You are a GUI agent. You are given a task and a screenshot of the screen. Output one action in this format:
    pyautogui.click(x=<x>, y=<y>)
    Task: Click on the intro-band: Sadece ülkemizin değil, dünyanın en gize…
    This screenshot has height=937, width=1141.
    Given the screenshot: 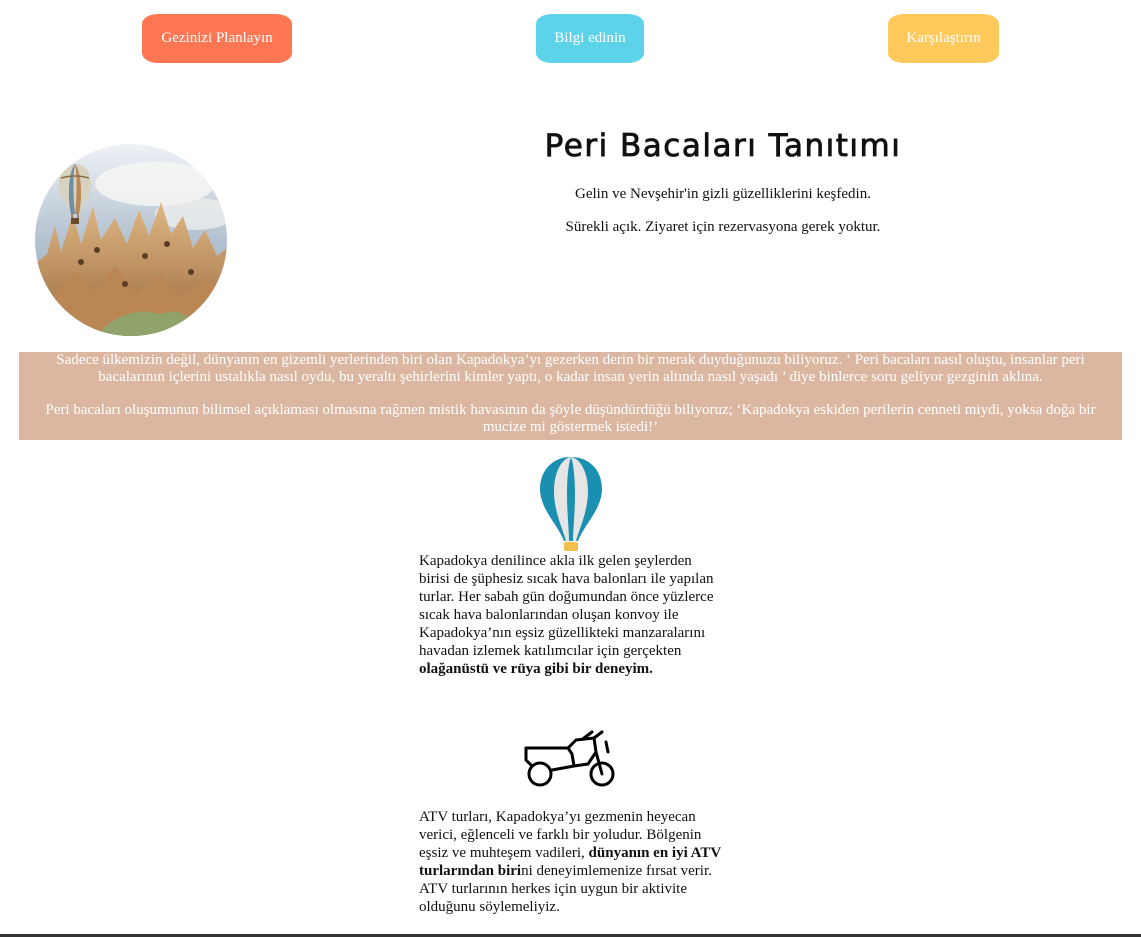 What is the action you would take?
    pyautogui.click(x=570, y=396)
    